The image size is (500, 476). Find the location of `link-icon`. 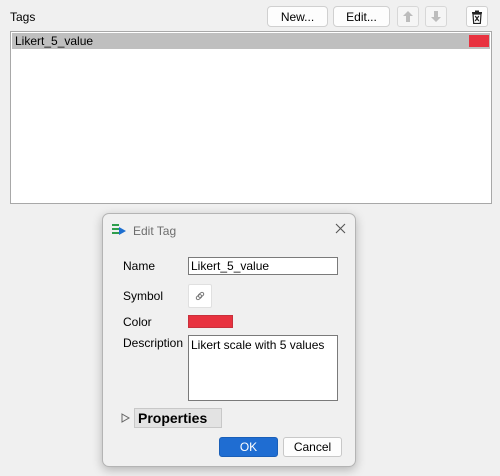

link-icon is located at coordinates (200, 296).